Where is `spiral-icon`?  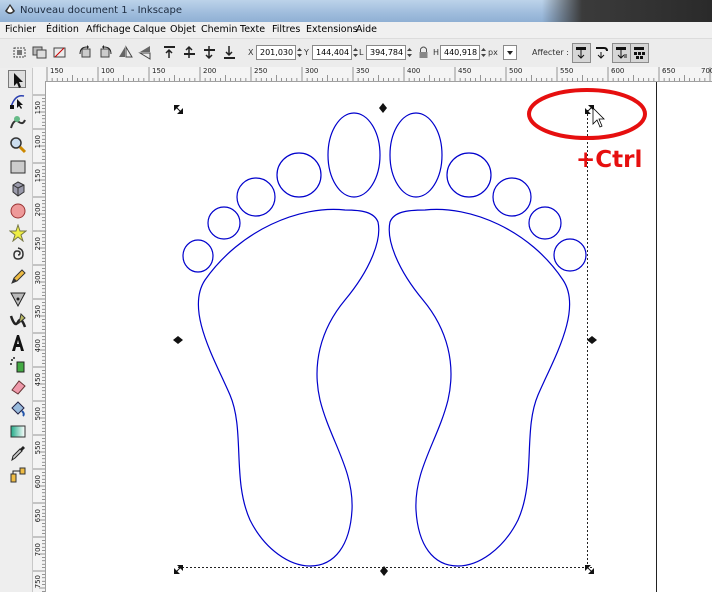
spiral-icon is located at coordinates (18, 253).